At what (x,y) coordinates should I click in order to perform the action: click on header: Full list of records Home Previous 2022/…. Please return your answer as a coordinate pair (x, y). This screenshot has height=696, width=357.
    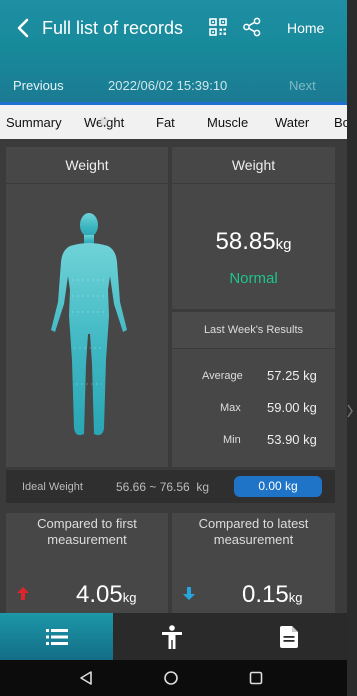
    Looking at the image, I should click on (173, 52).